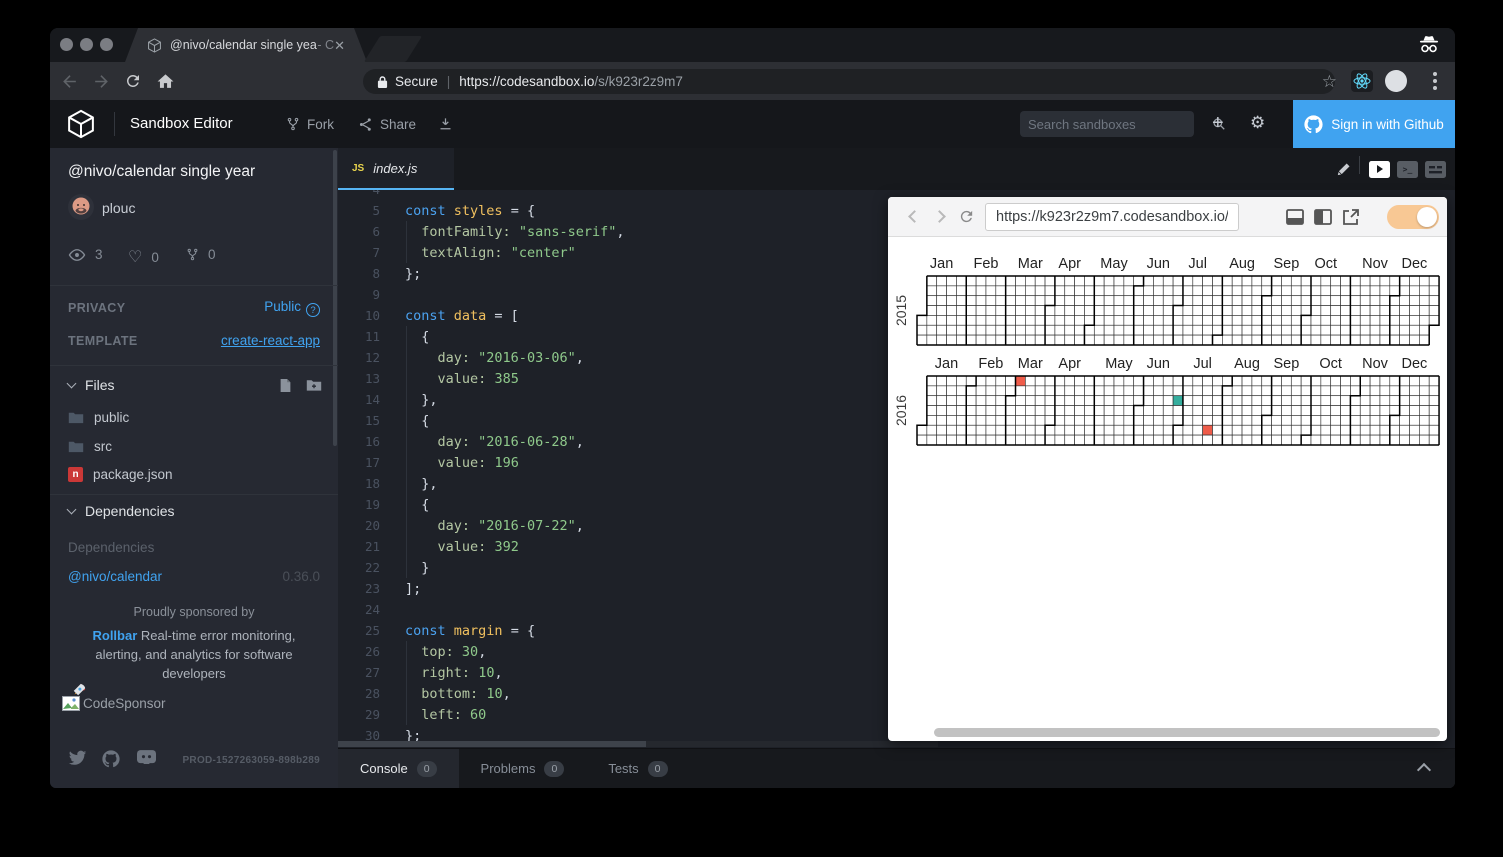  Describe the element at coordinates (69, 81) in the screenshot. I see `back-icon` at that location.